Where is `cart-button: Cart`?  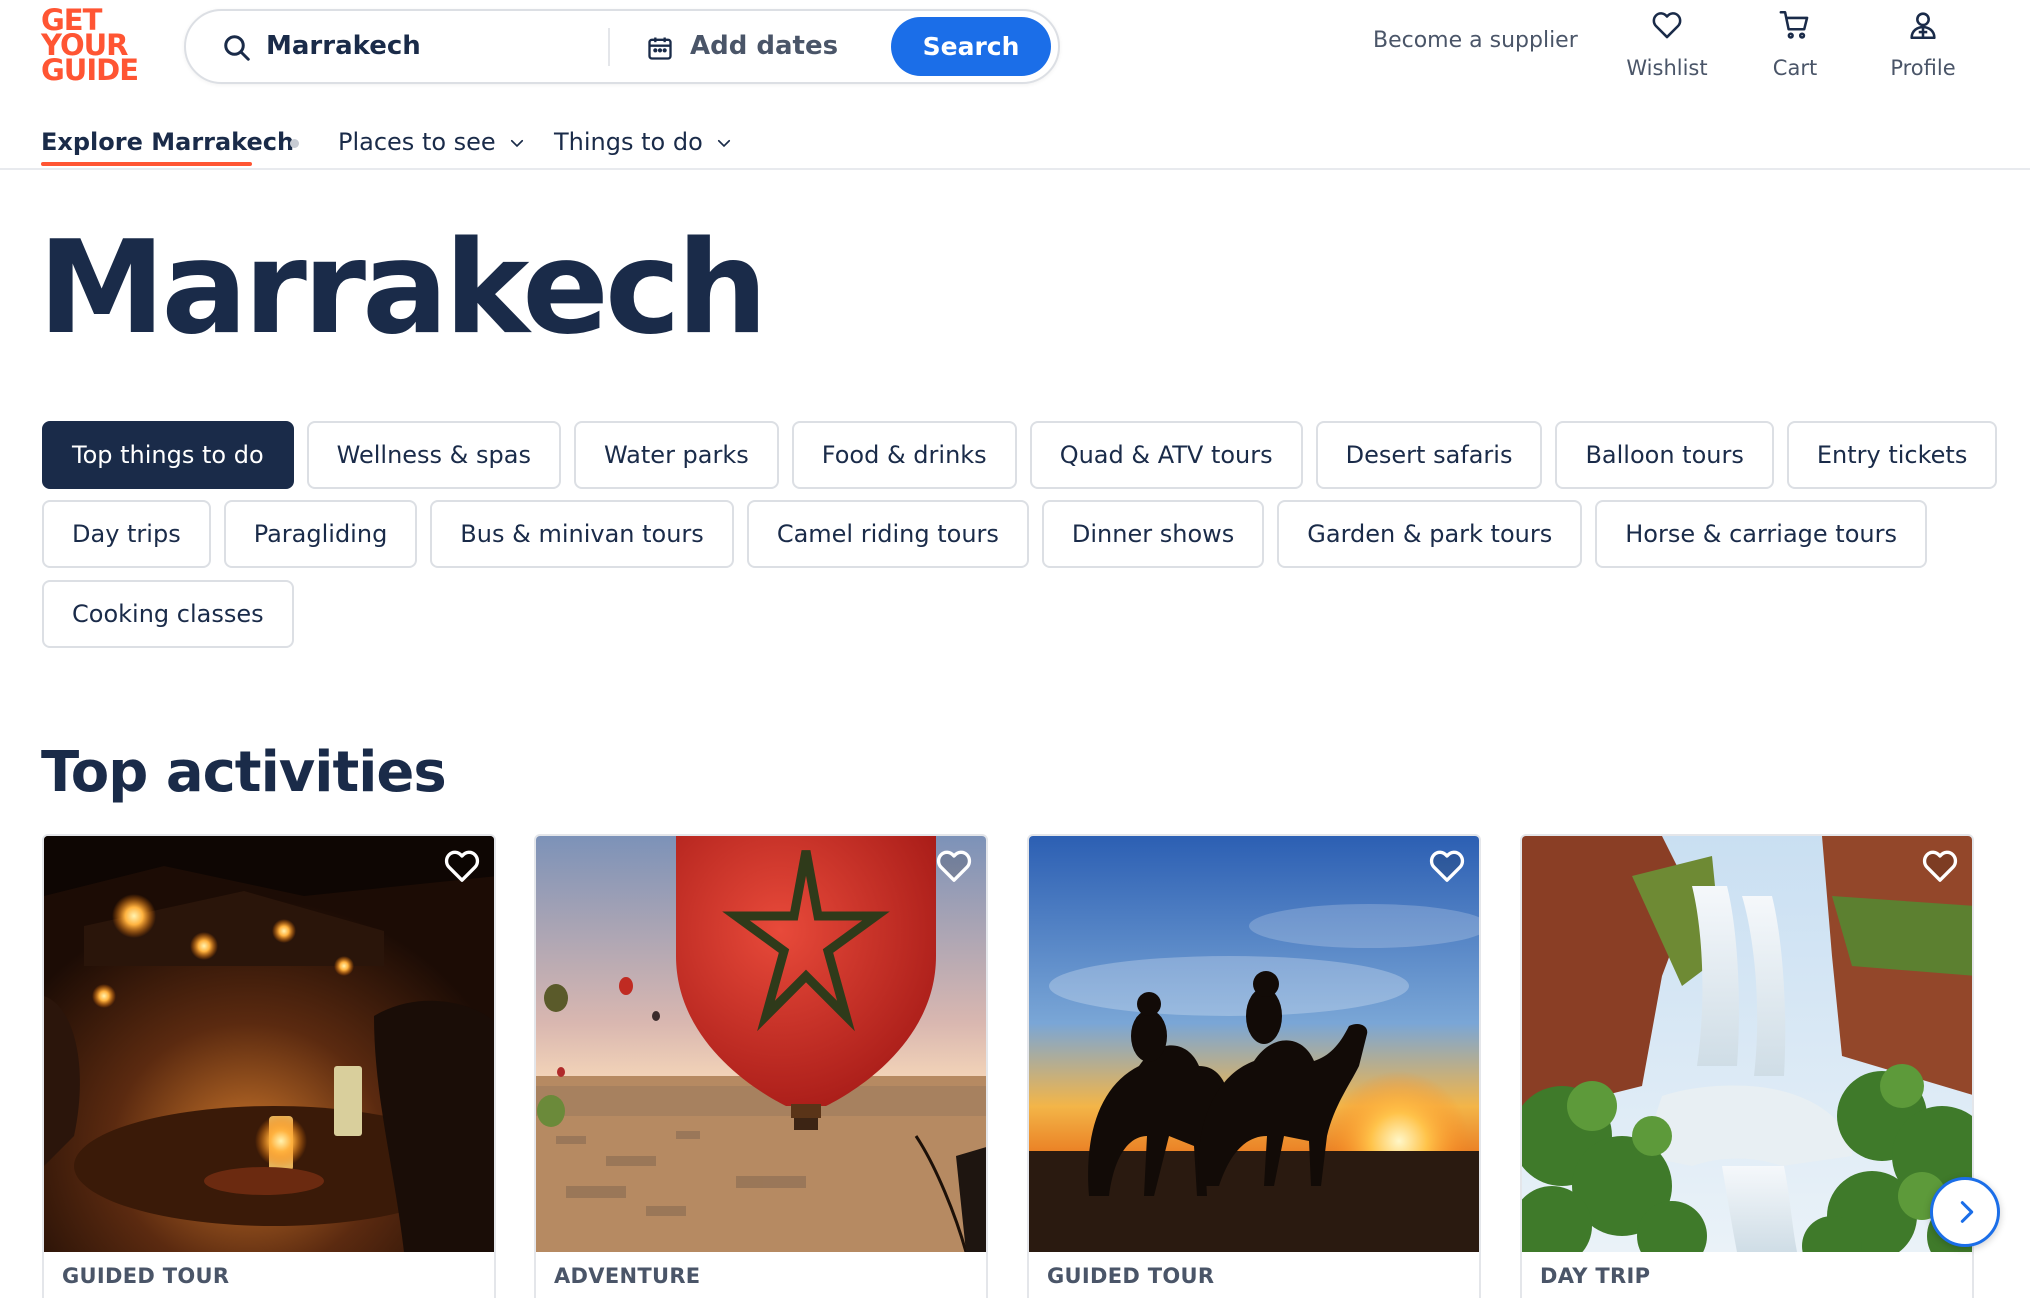 cart-button: Cart is located at coordinates (1795, 46).